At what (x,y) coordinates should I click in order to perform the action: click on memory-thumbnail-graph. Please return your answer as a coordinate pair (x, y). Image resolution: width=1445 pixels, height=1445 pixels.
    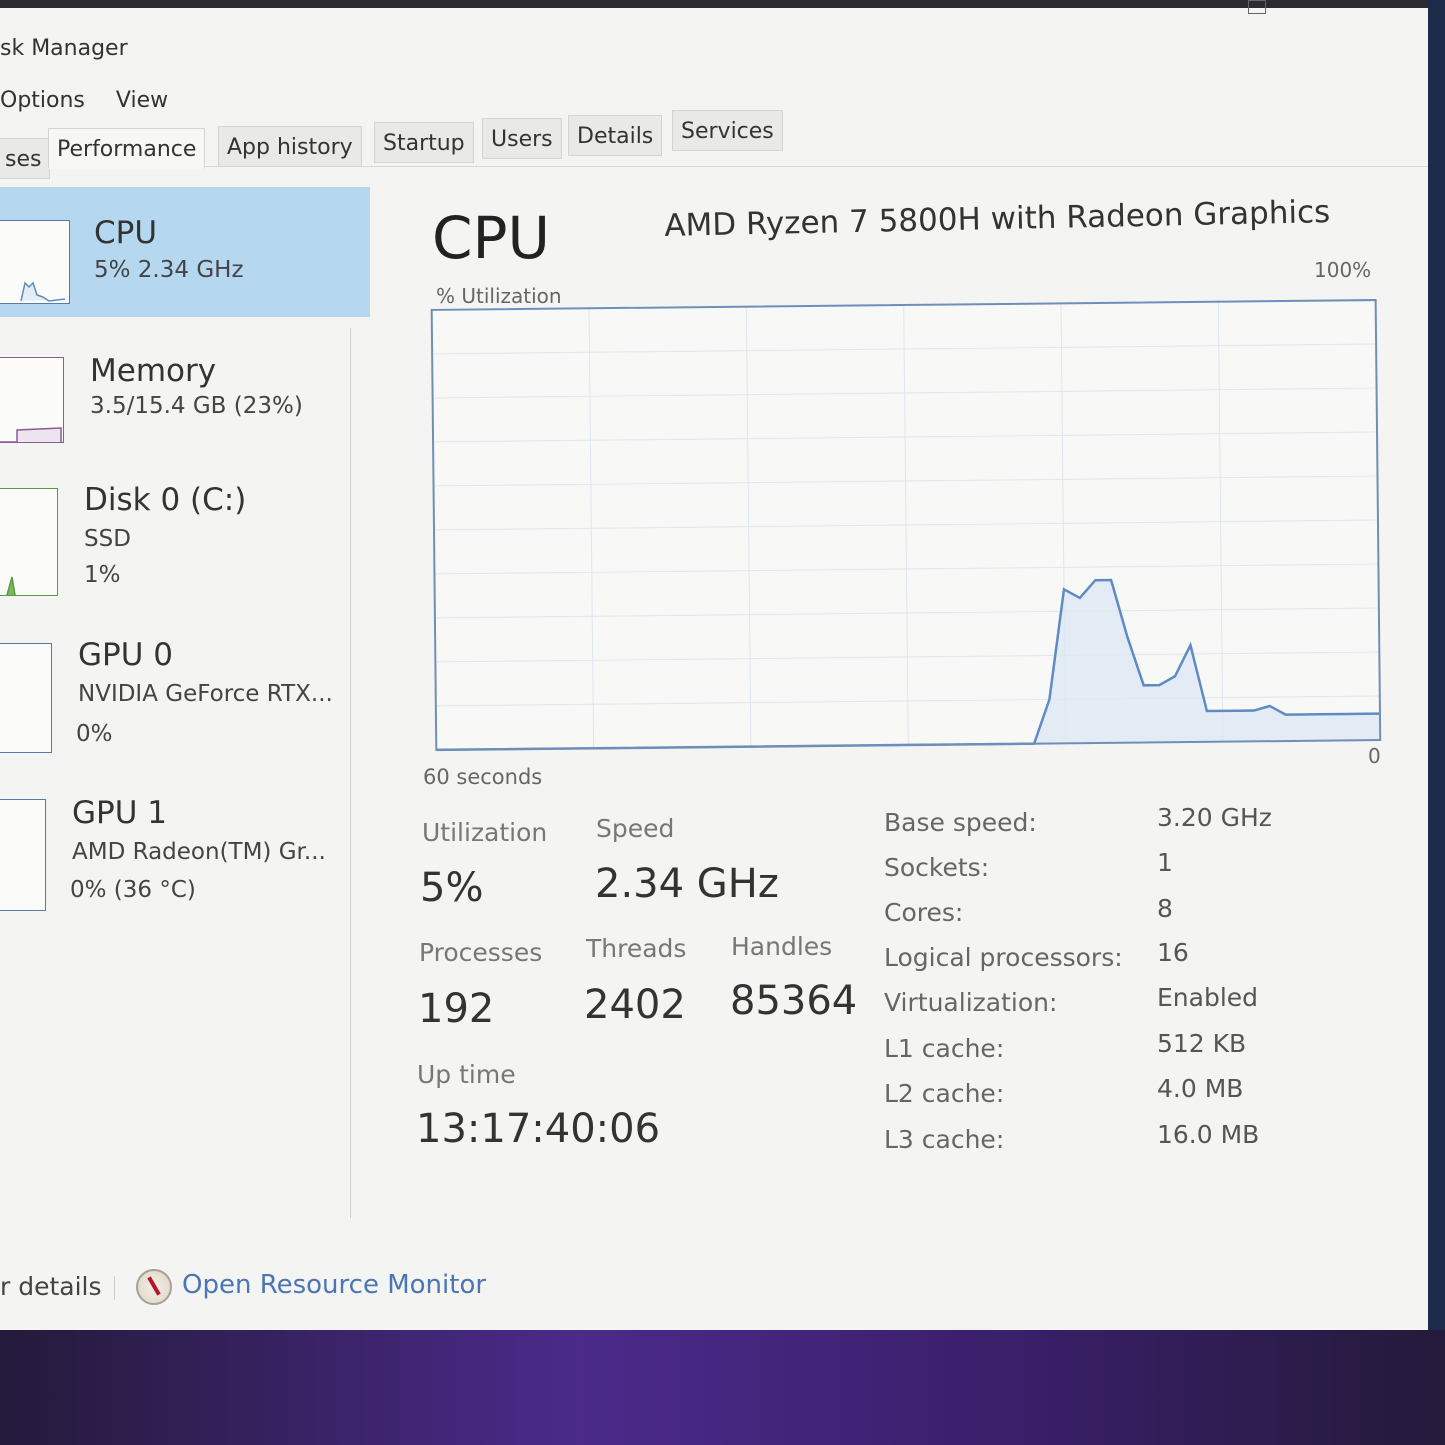
    Looking at the image, I should click on (32, 400).